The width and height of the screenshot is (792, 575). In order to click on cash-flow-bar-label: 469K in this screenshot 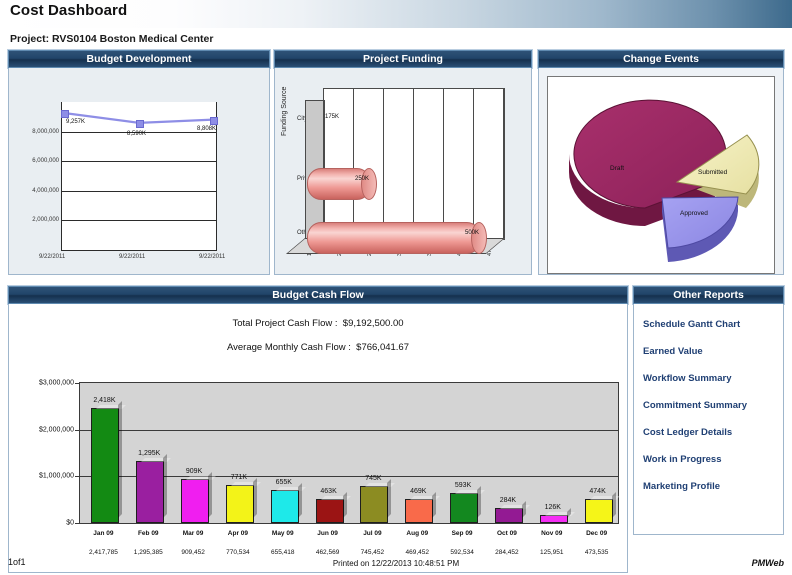, I will do `click(418, 492)`.